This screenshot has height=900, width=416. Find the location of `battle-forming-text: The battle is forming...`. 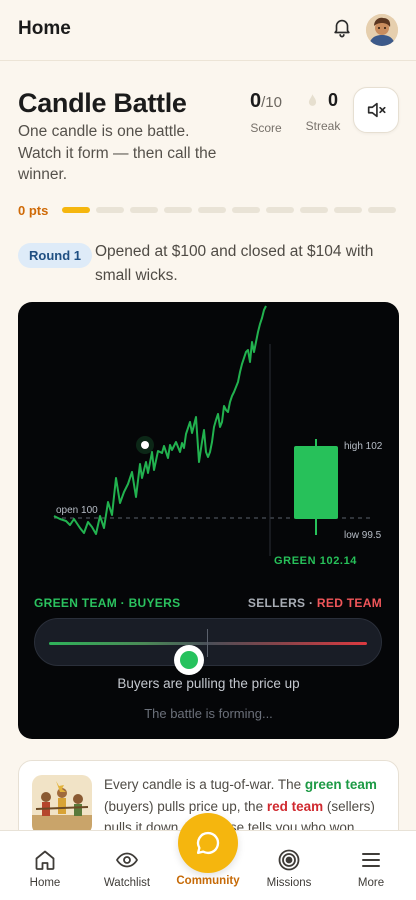

battle-forming-text: The battle is forming... is located at coordinates (208, 713).